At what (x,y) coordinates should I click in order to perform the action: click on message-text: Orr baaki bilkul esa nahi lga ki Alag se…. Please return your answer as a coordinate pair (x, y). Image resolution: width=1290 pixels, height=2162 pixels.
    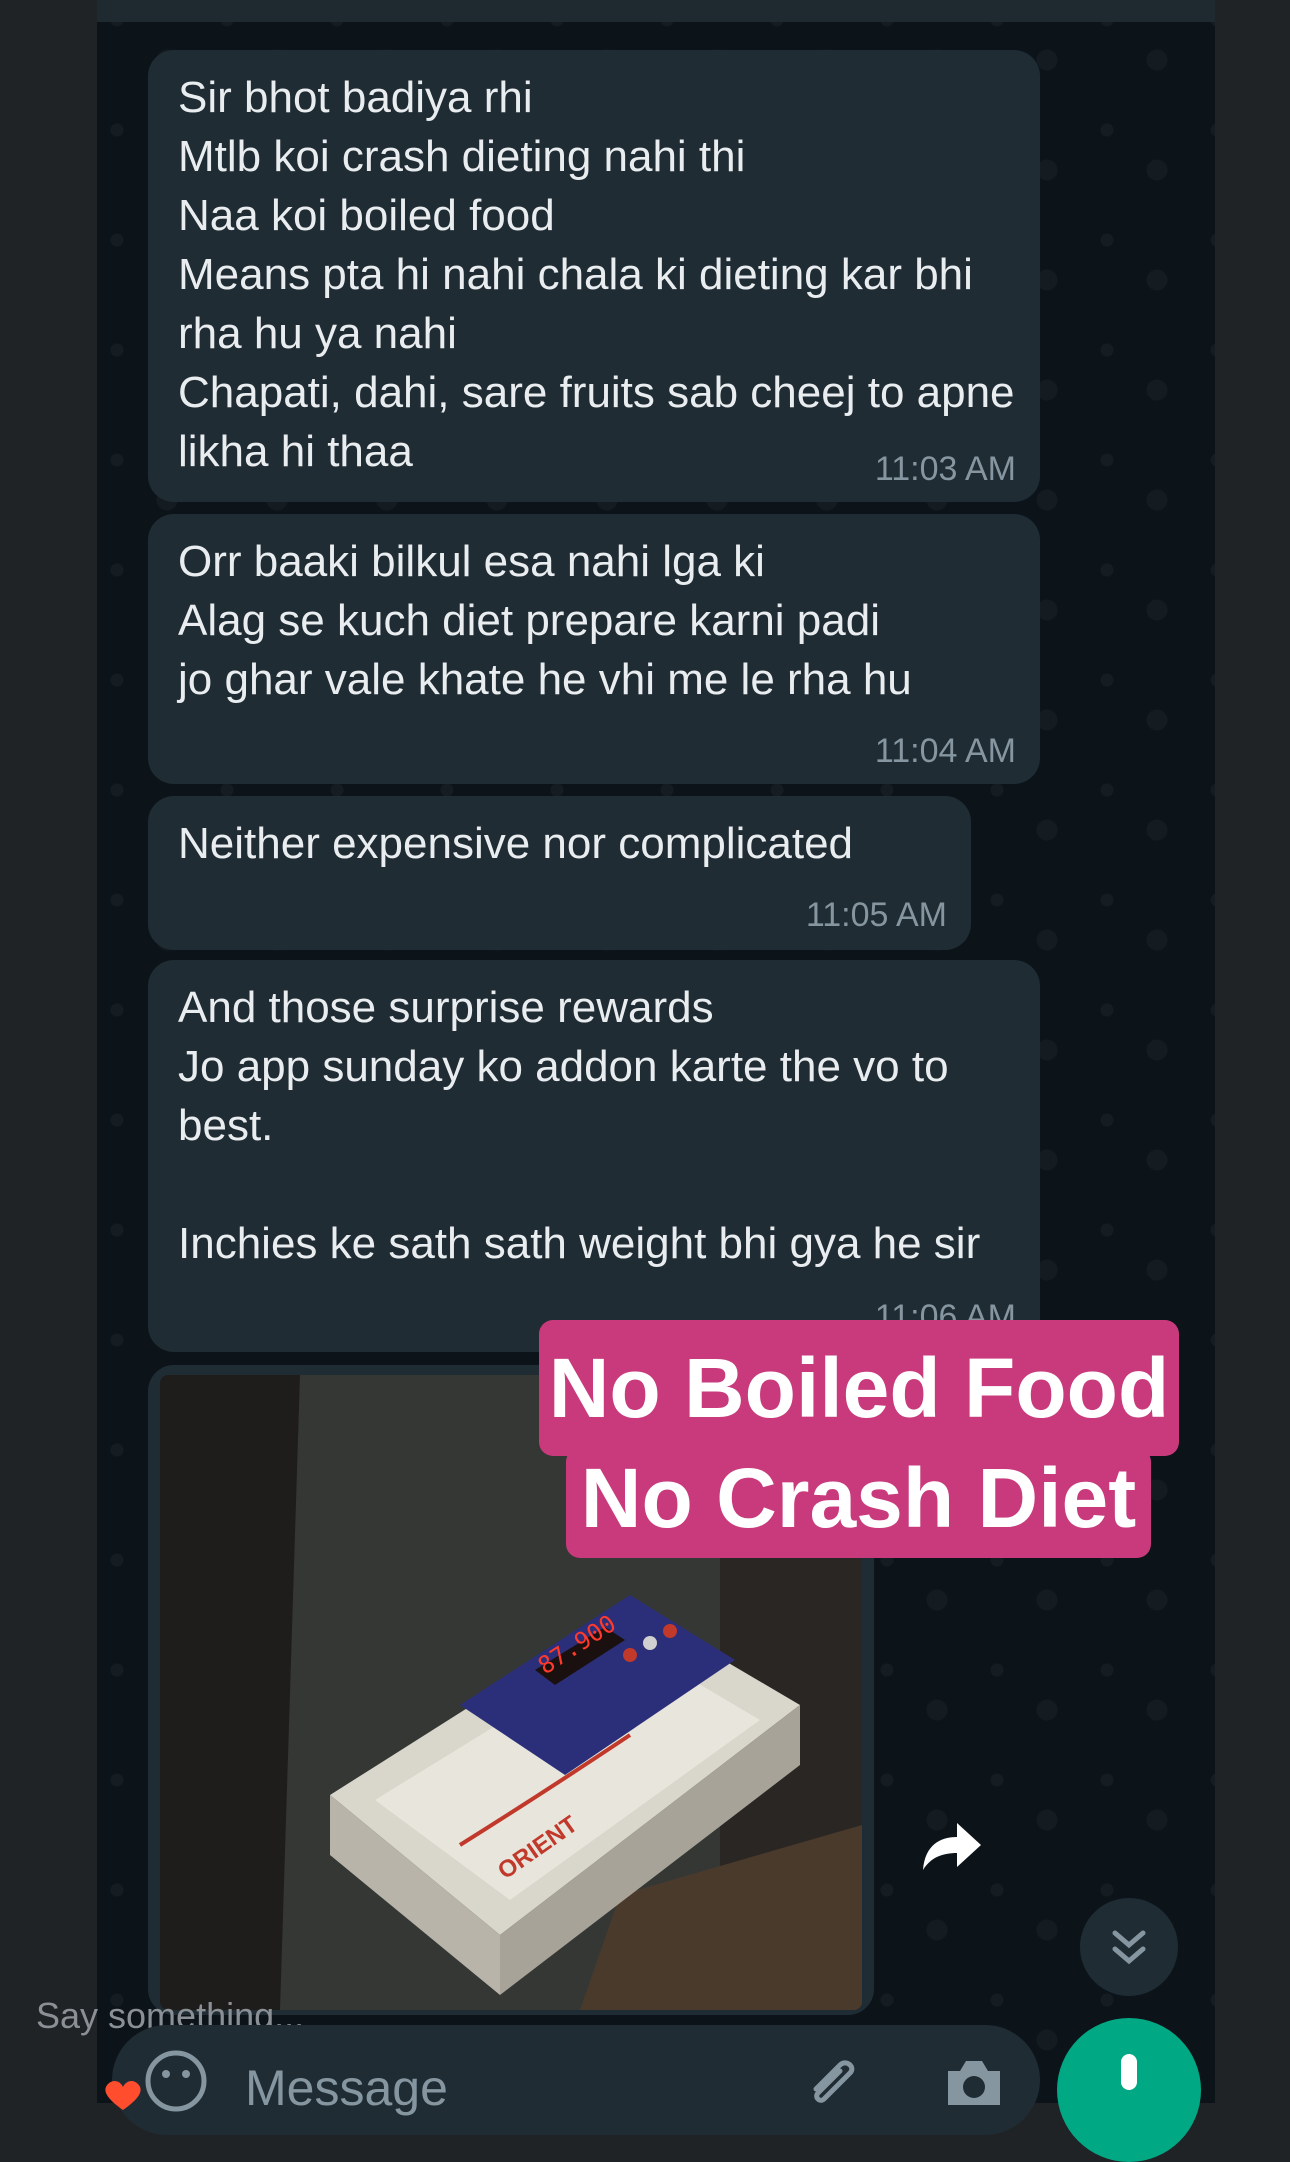
    Looking at the image, I should click on (545, 620).